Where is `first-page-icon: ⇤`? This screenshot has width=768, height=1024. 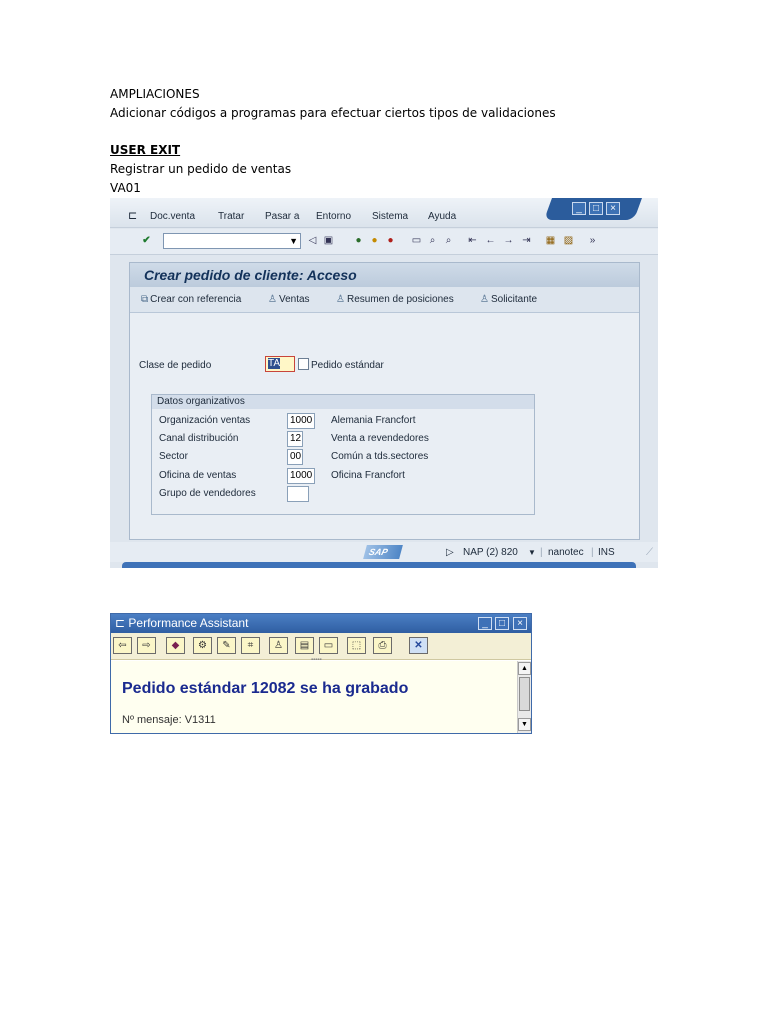 first-page-icon: ⇤ is located at coordinates (472, 240).